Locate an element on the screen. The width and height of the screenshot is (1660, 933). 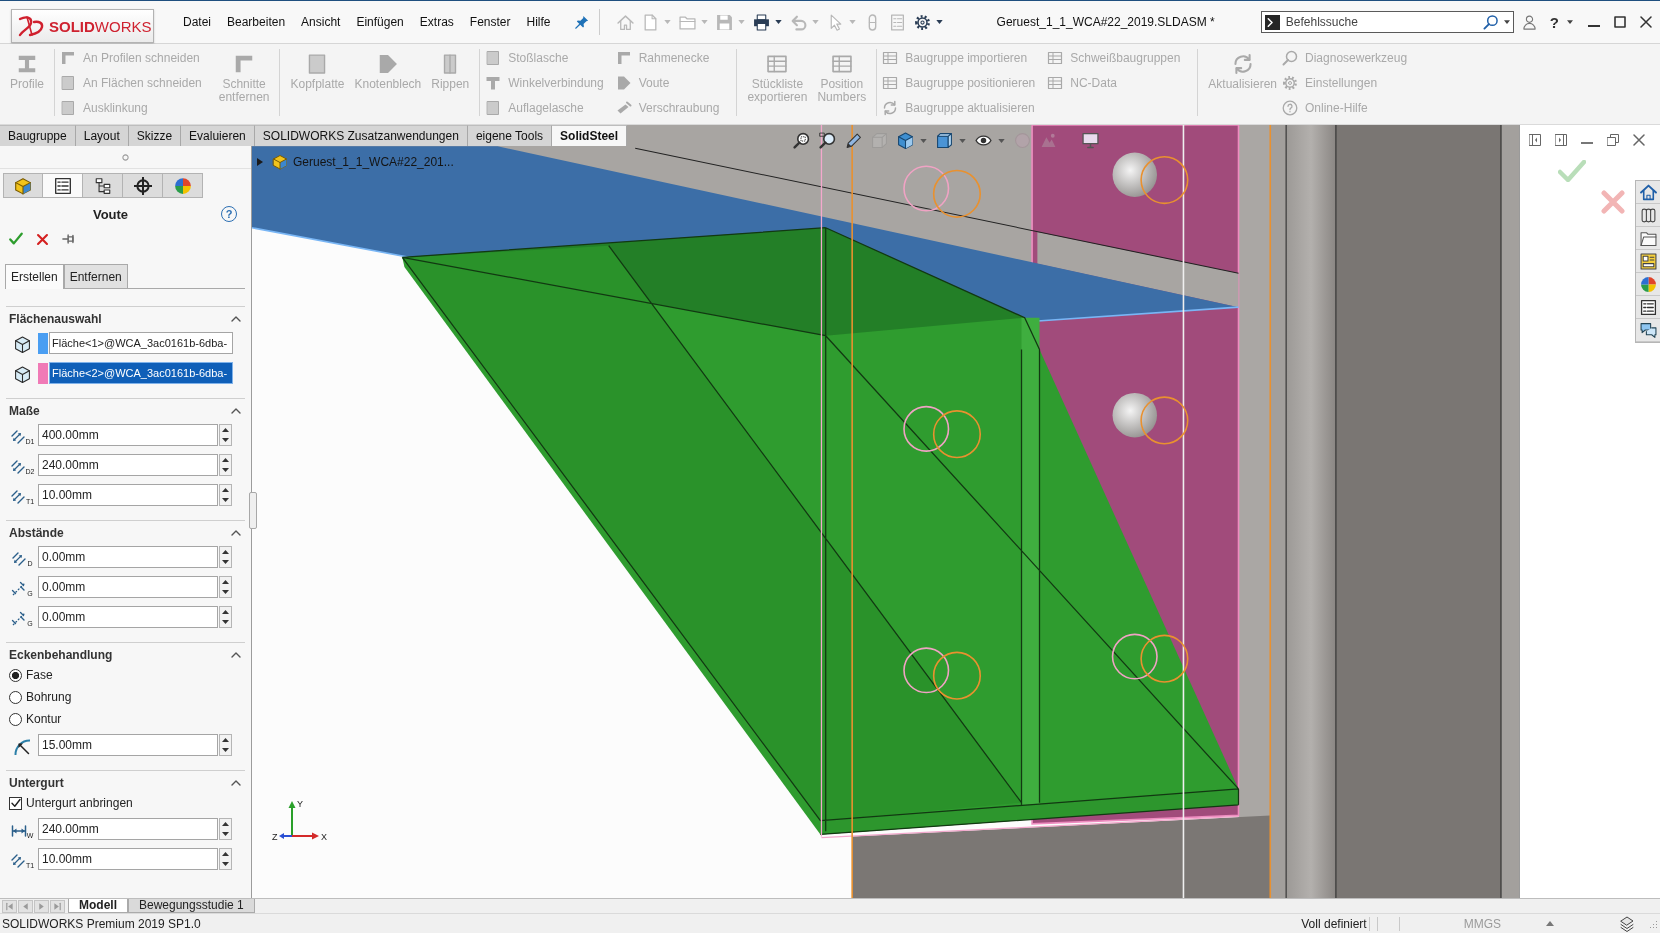
number-field: 400.00mm is located at coordinates (128, 435).